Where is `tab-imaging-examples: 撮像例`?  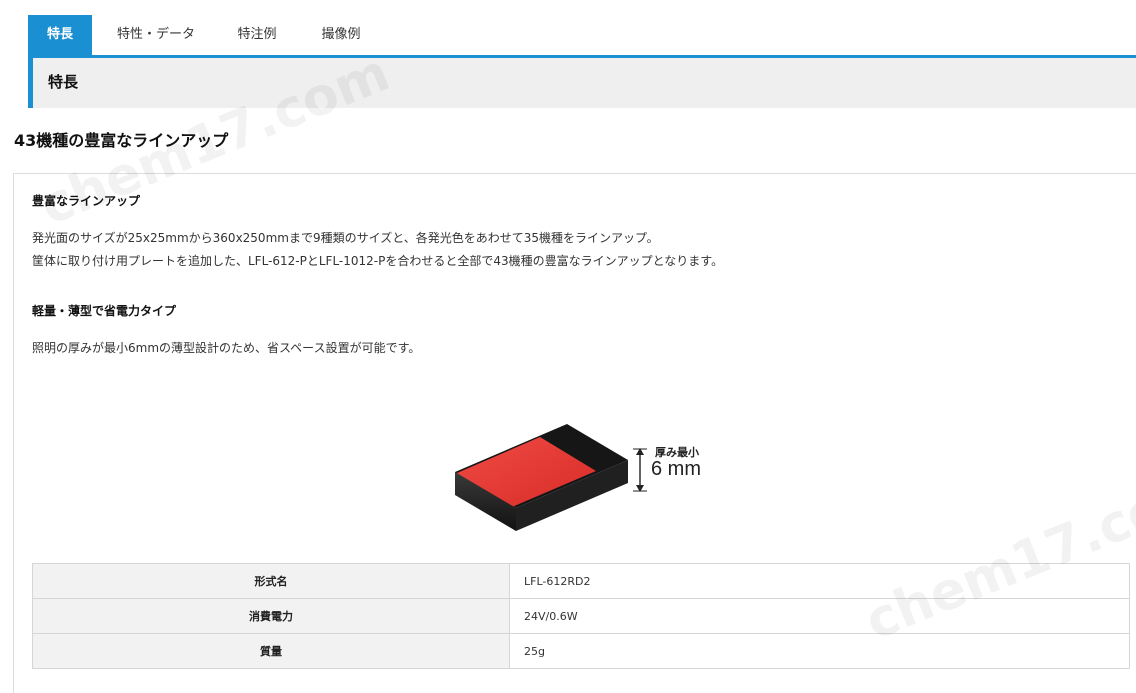 tab-imaging-examples: 撮像例 is located at coordinates (341, 35).